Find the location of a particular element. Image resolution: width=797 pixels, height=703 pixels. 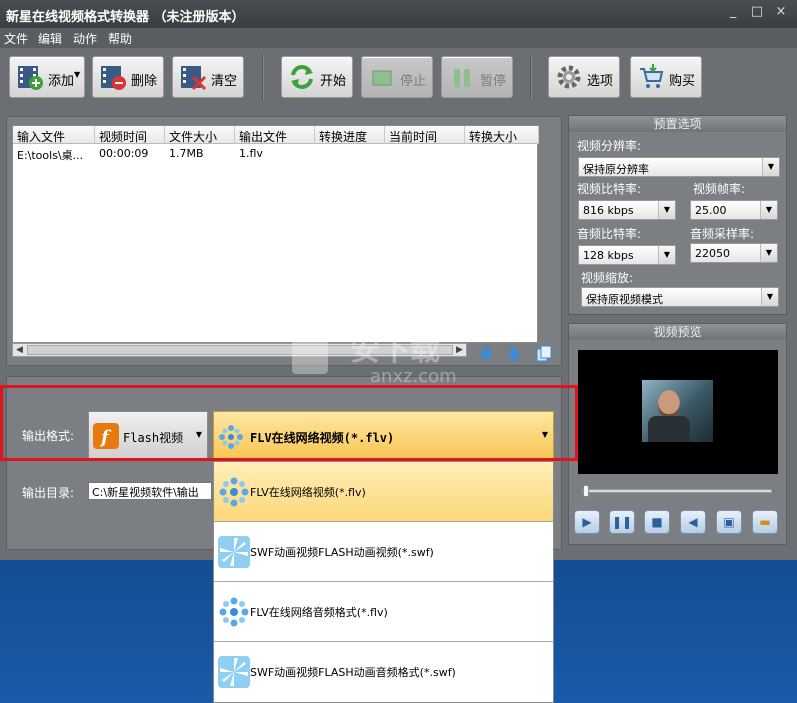

video-bitrate-select: 816 kbps ▼ is located at coordinates (627, 210).